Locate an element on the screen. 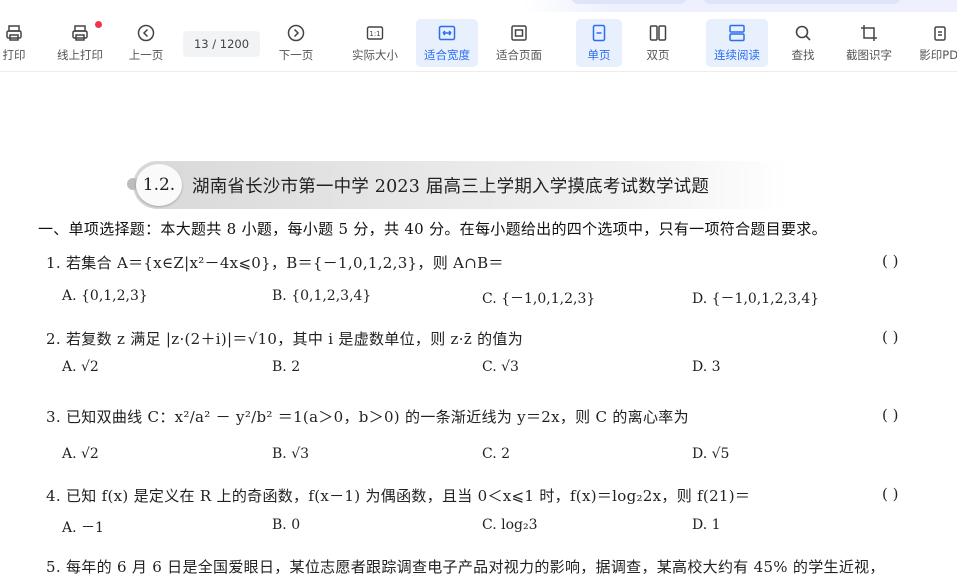  printer-icon is located at coordinates (14, 33).